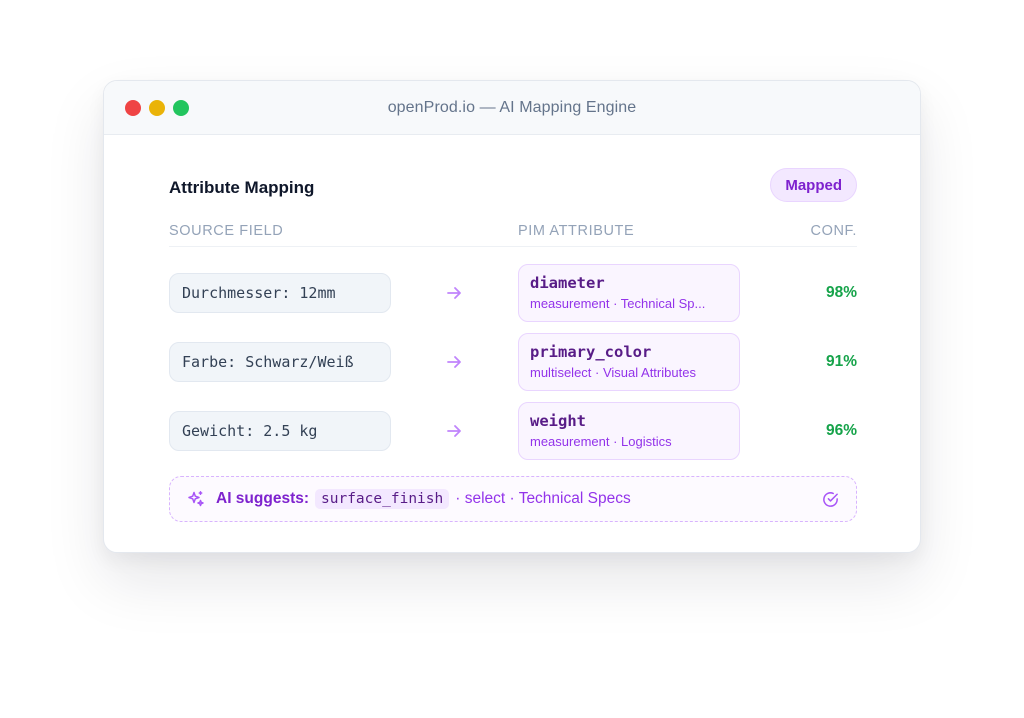 This screenshot has height=718, width=1024. I want to click on pim-attribute-card: weight measurement · Logistics, so click(629, 431).